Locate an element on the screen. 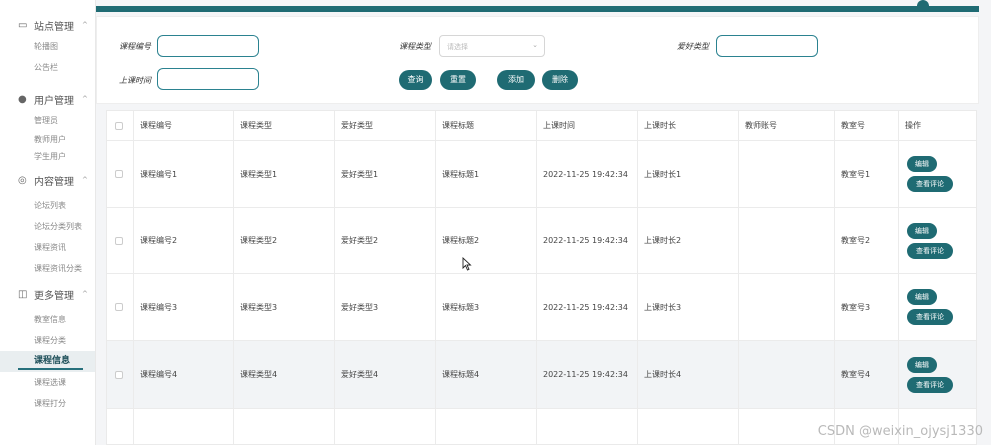 This screenshot has width=991, height=445. cell-classroom: 教室号2 is located at coordinates (867, 240).